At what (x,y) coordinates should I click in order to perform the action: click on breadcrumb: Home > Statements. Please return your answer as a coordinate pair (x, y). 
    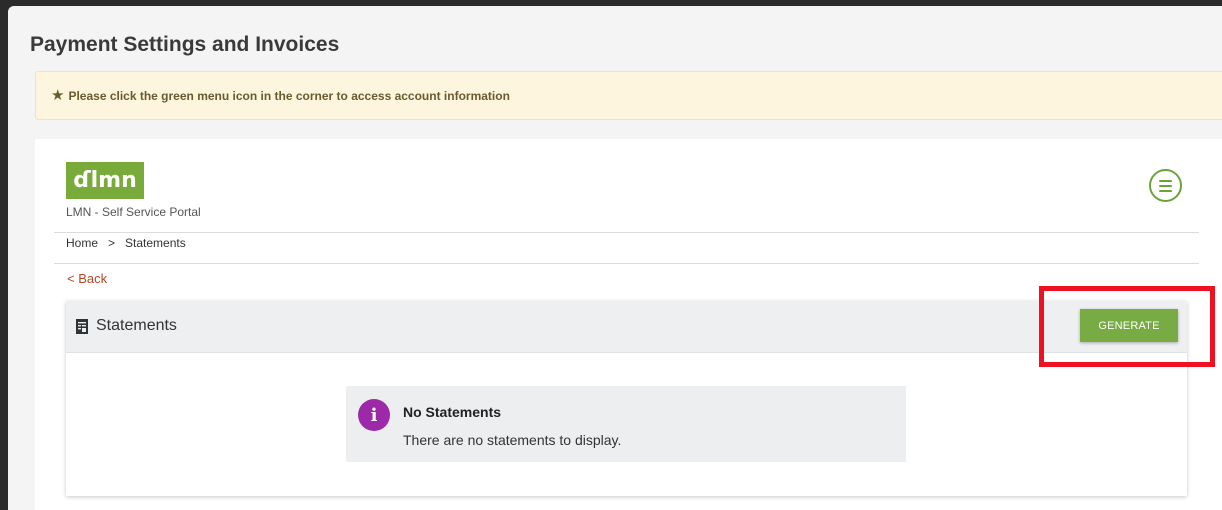
    Looking at the image, I should click on (126, 243).